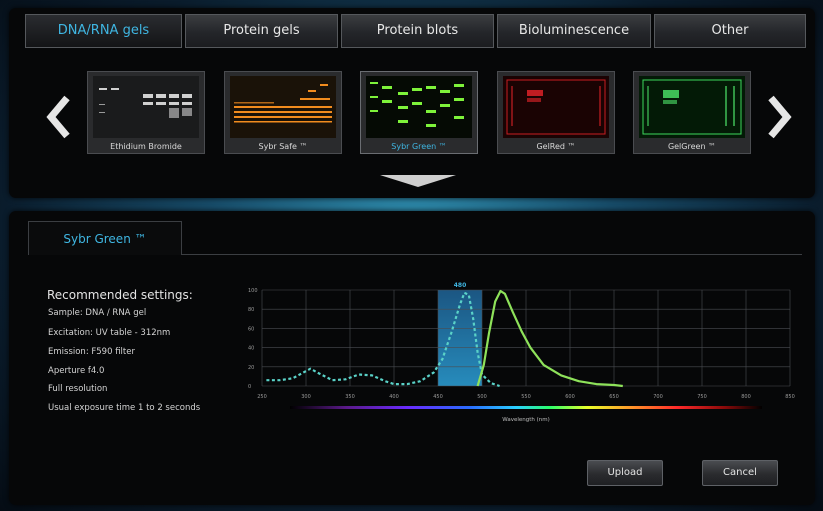 The width and height of the screenshot is (823, 511). I want to click on x-tick-label: 850, so click(790, 397).